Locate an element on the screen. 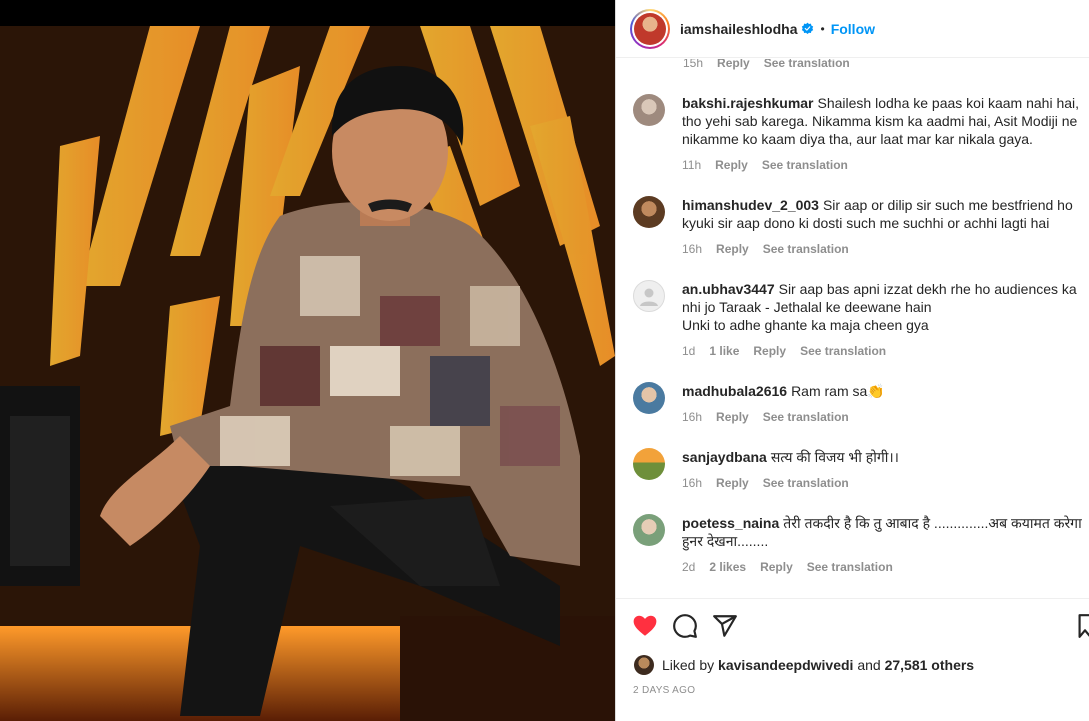 This screenshot has height=721, width=1089. author-avatar-image is located at coordinates (650, 28).